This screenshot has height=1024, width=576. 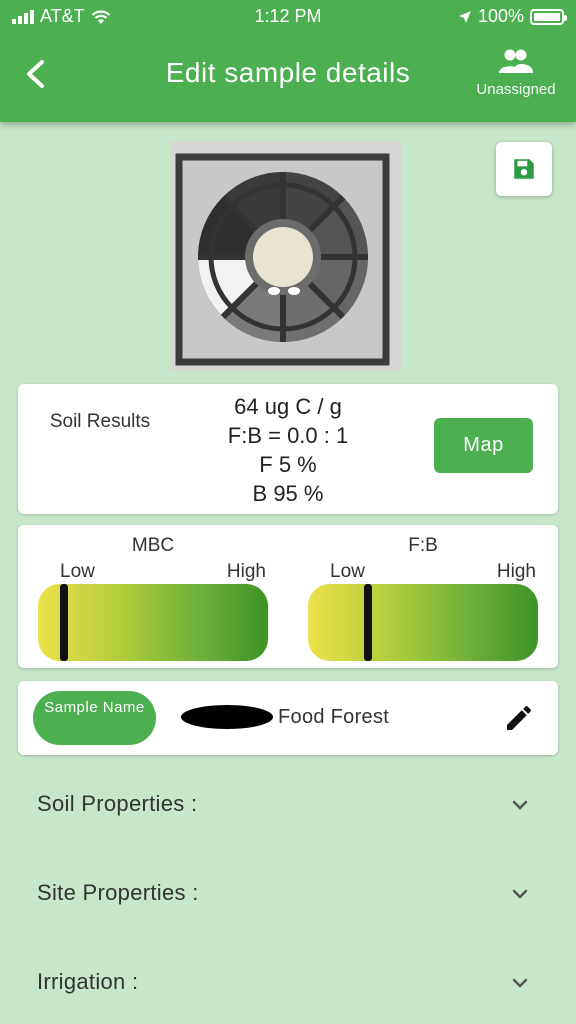 I want to click on assign-button: Unassigned, so click(x=516, y=73).